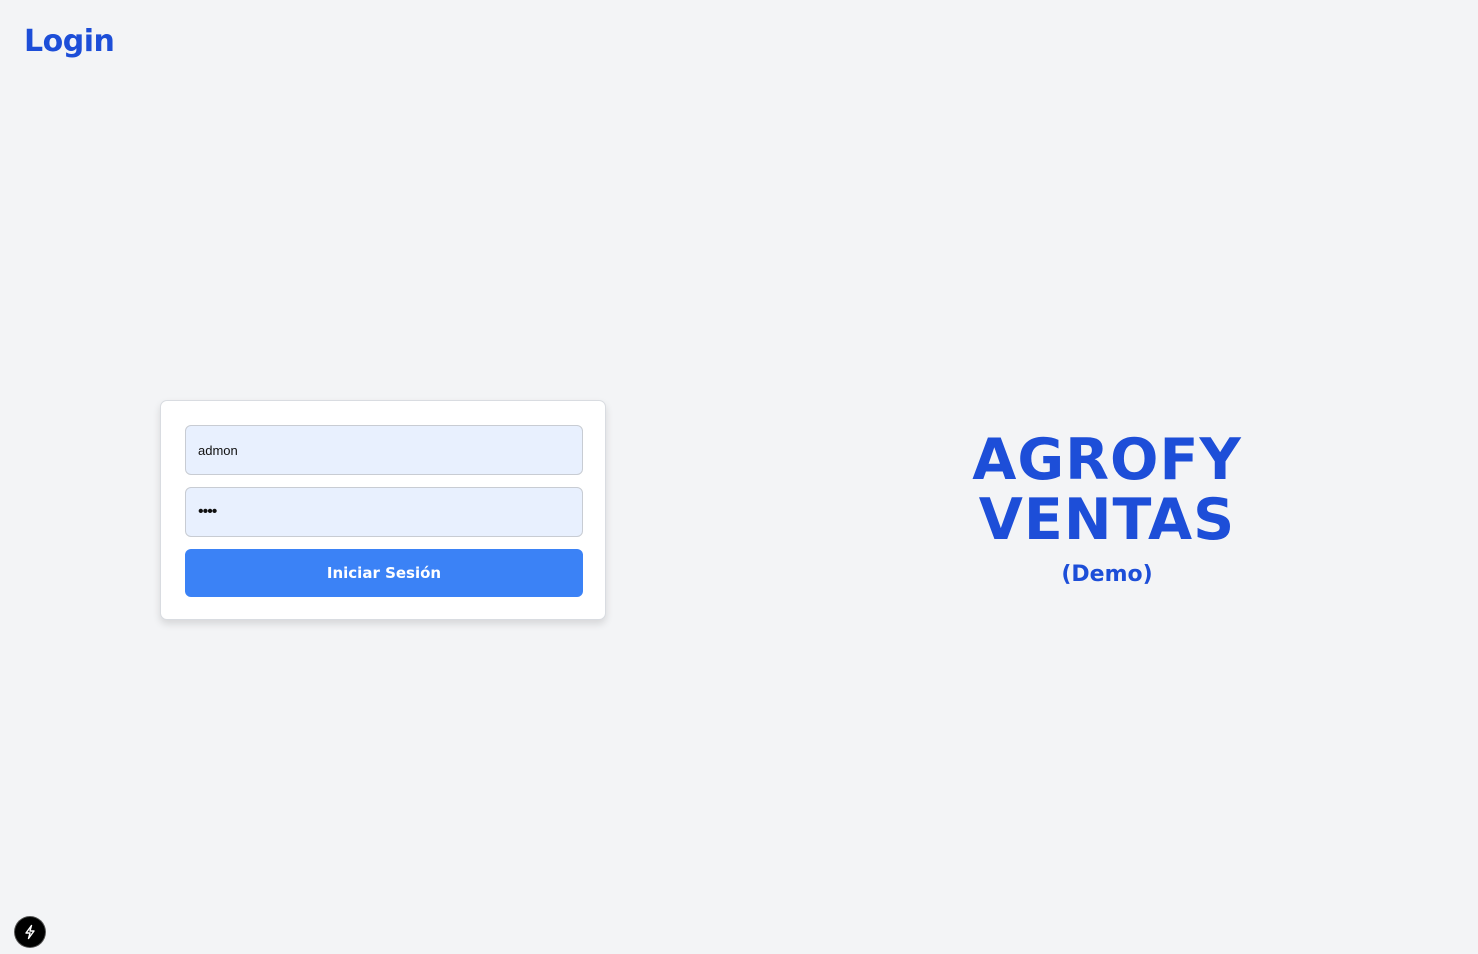  What do you see at coordinates (1107, 520) in the screenshot?
I see `brand-name-line2: VENTAS` at bounding box center [1107, 520].